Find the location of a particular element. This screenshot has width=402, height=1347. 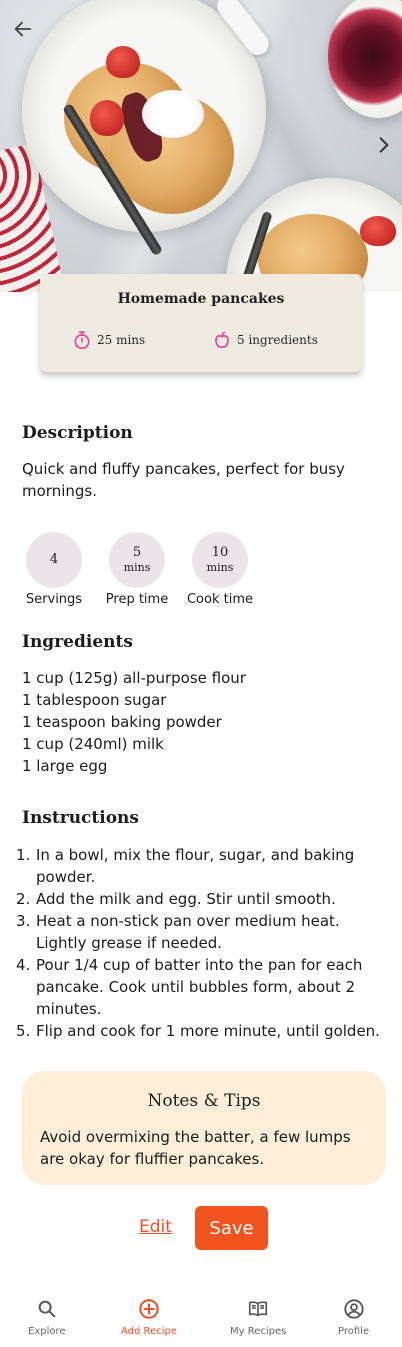

stopwatch-icon is located at coordinates (82, 340).